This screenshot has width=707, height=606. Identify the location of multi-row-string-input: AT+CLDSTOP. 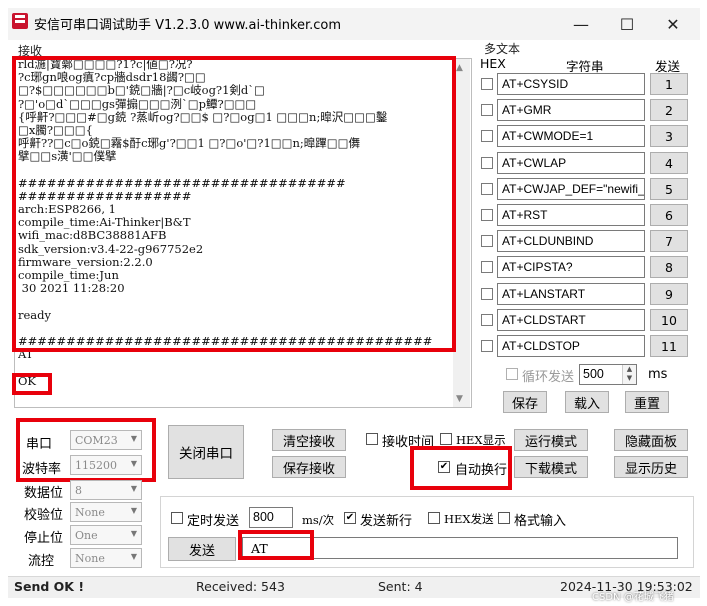
(571, 346).